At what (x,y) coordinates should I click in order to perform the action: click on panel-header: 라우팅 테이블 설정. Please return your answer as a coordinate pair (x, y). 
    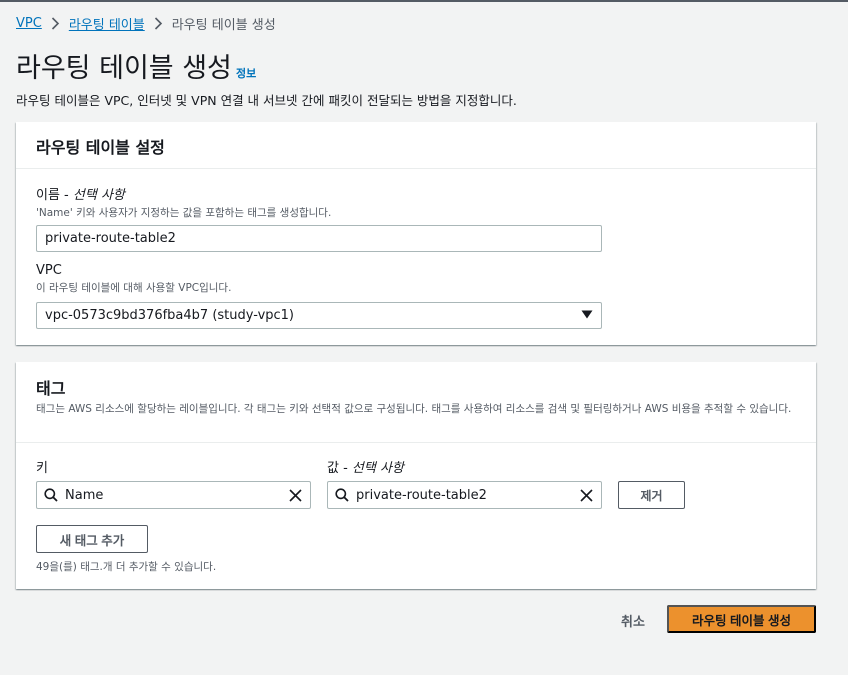
    Looking at the image, I should click on (416, 145).